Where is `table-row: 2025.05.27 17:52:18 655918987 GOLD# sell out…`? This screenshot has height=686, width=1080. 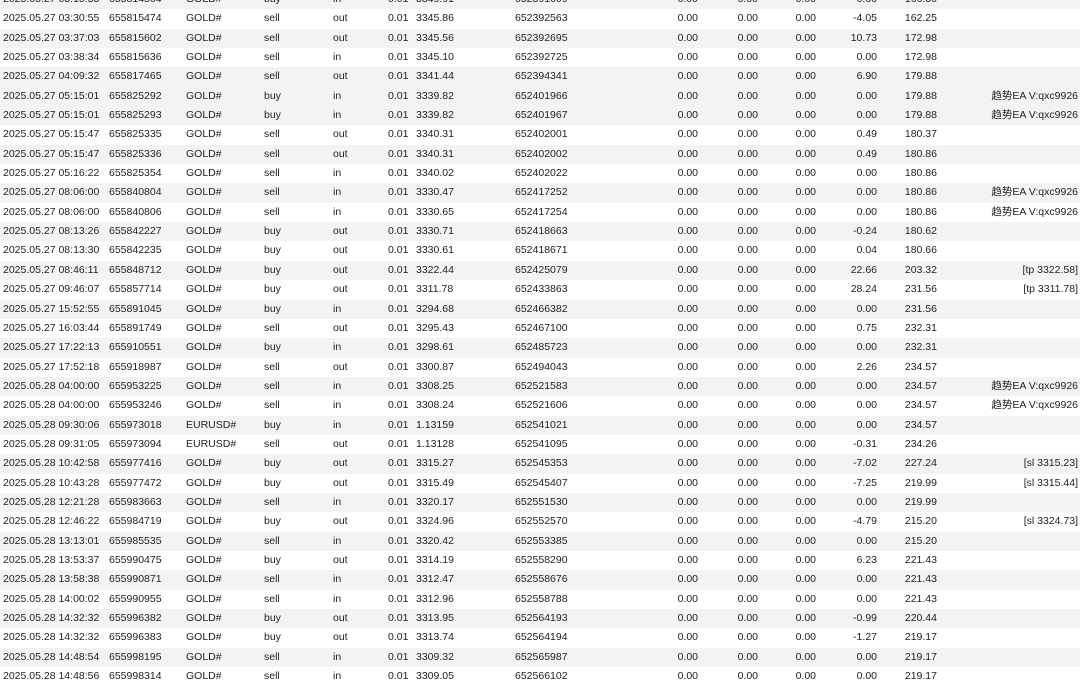 table-row: 2025.05.27 17:52:18 655918987 GOLD# sell out… is located at coordinates (540, 367).